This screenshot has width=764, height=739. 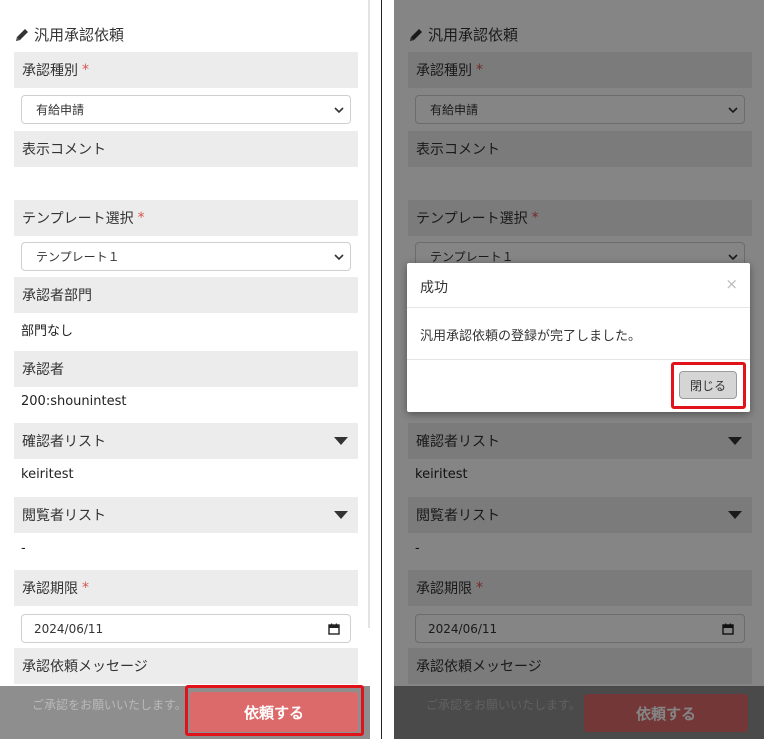 I want to click on approval-deadline-label: 承認期限 *, so click(x=186, y=588).